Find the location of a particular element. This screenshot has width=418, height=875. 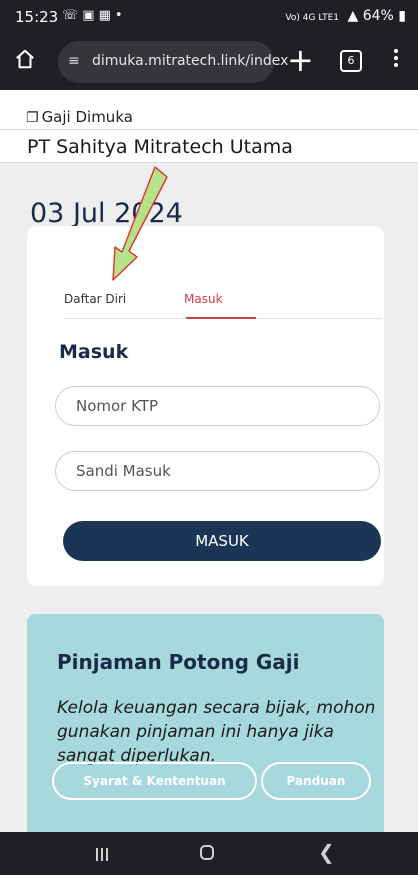

home-nav-icon is located at coordinates (207, 852).